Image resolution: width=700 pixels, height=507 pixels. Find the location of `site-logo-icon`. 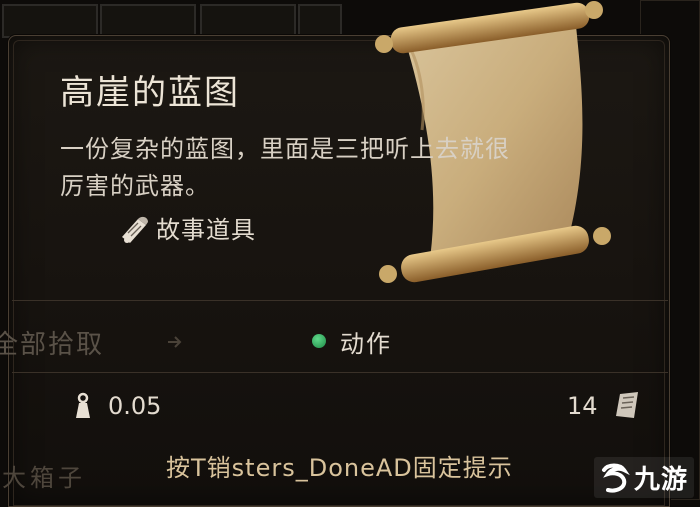

site-logo-icon is located at coordinates (615, 477).